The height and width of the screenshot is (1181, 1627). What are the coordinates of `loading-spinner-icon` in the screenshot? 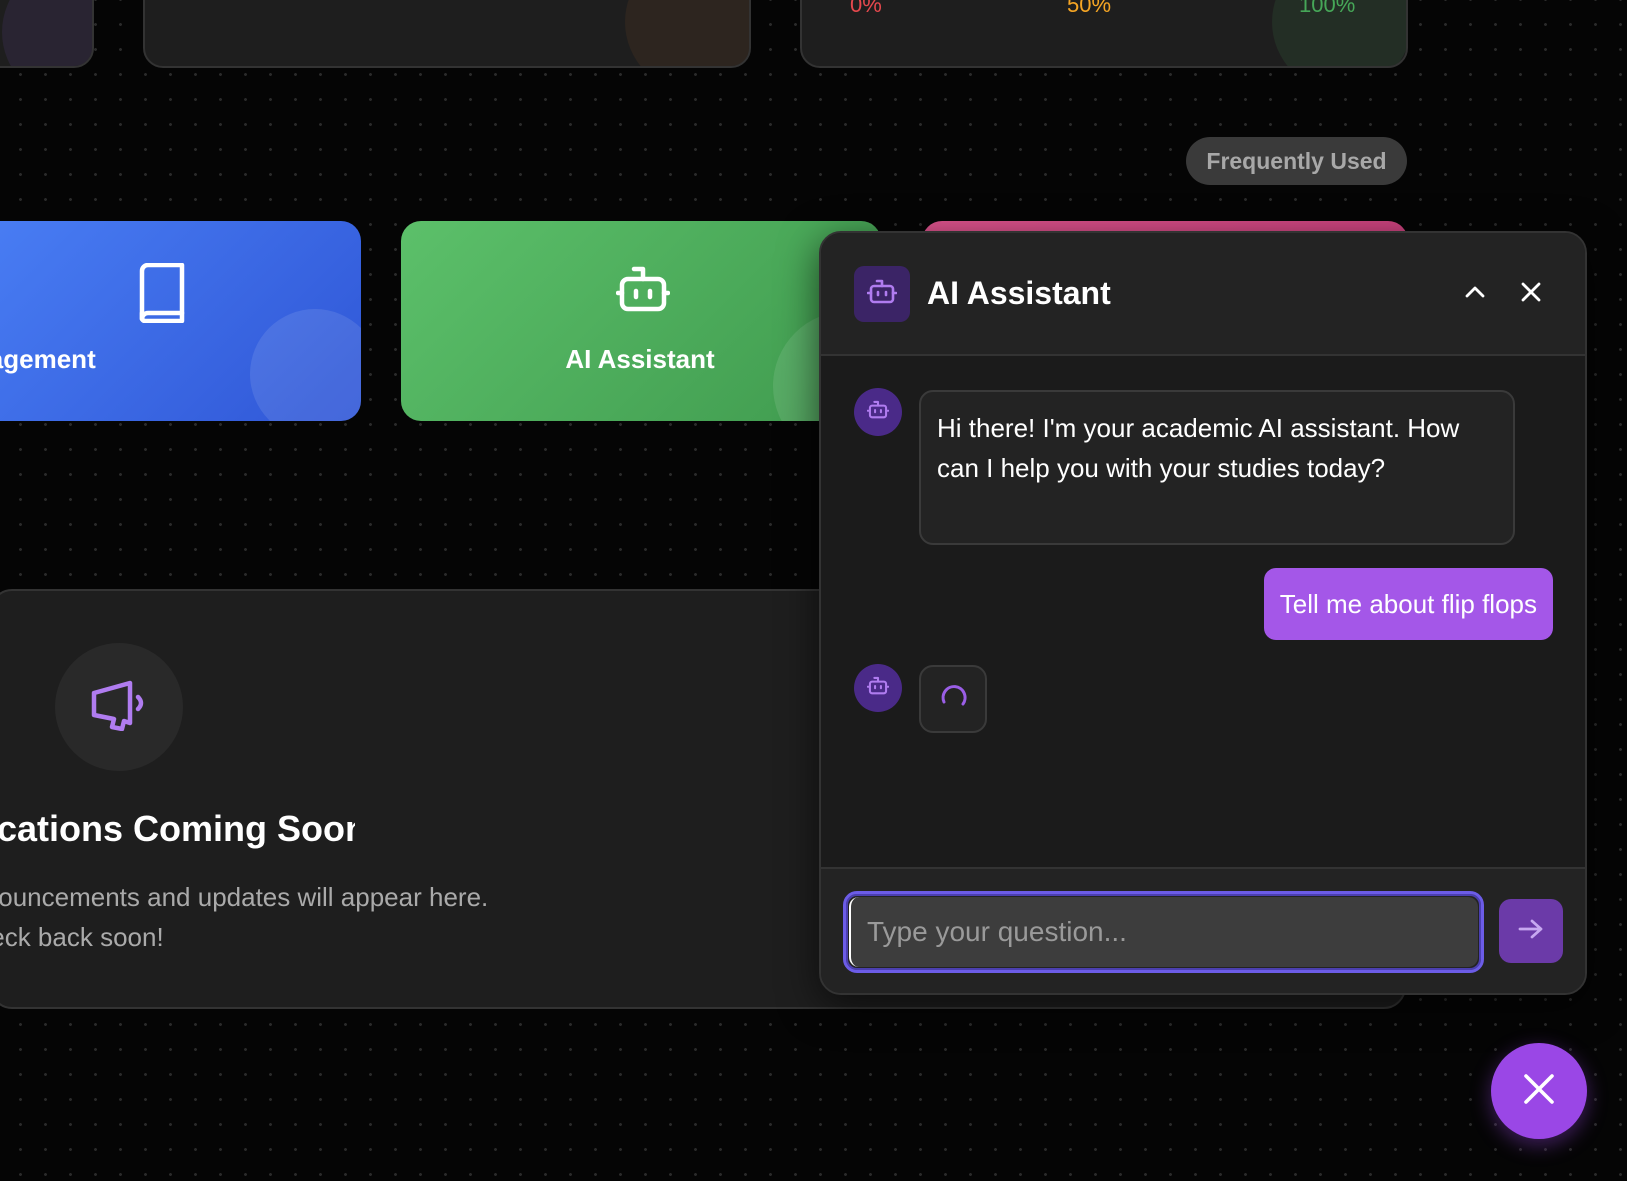 It's located at (953, 699).